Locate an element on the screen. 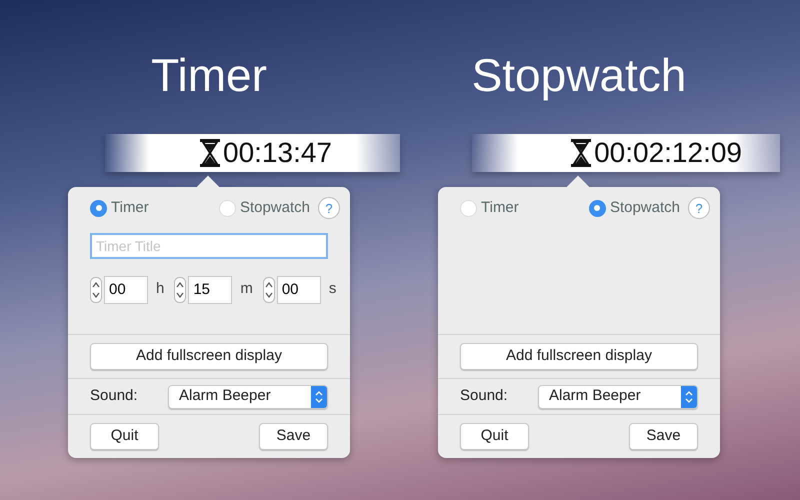 The width and height of the screenshot is (800, 500). unit-label: h is located at coordinates (160, 289).